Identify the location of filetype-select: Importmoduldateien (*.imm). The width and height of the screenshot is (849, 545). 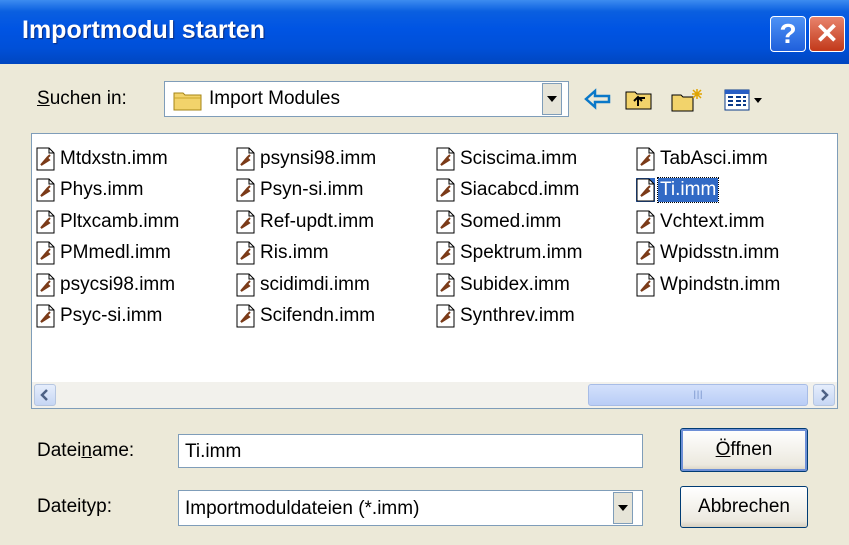
(410, 508).